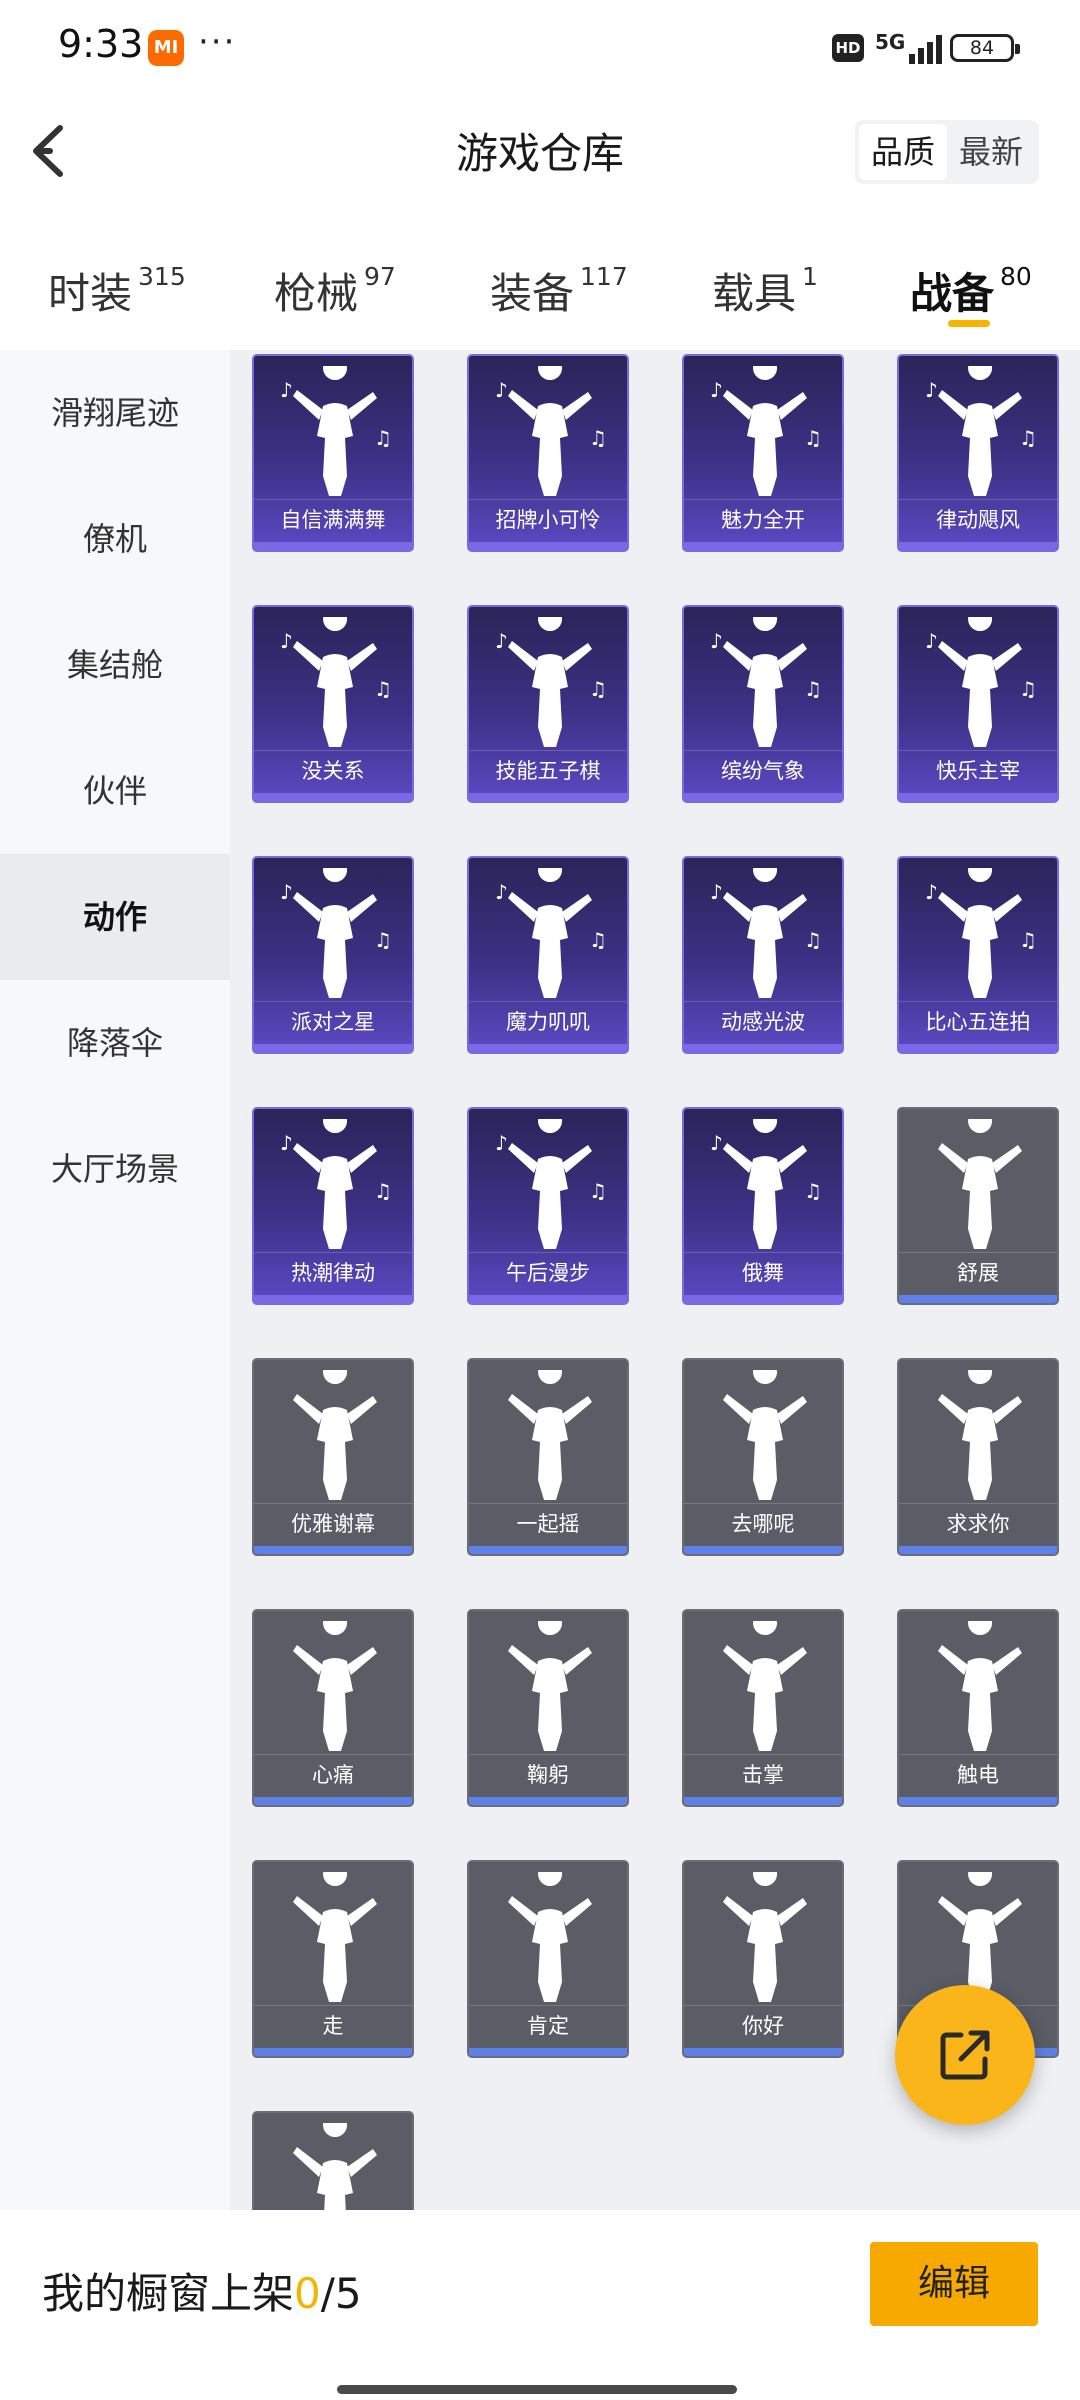  I want to click on tab-count: 1, so click(810, 276).